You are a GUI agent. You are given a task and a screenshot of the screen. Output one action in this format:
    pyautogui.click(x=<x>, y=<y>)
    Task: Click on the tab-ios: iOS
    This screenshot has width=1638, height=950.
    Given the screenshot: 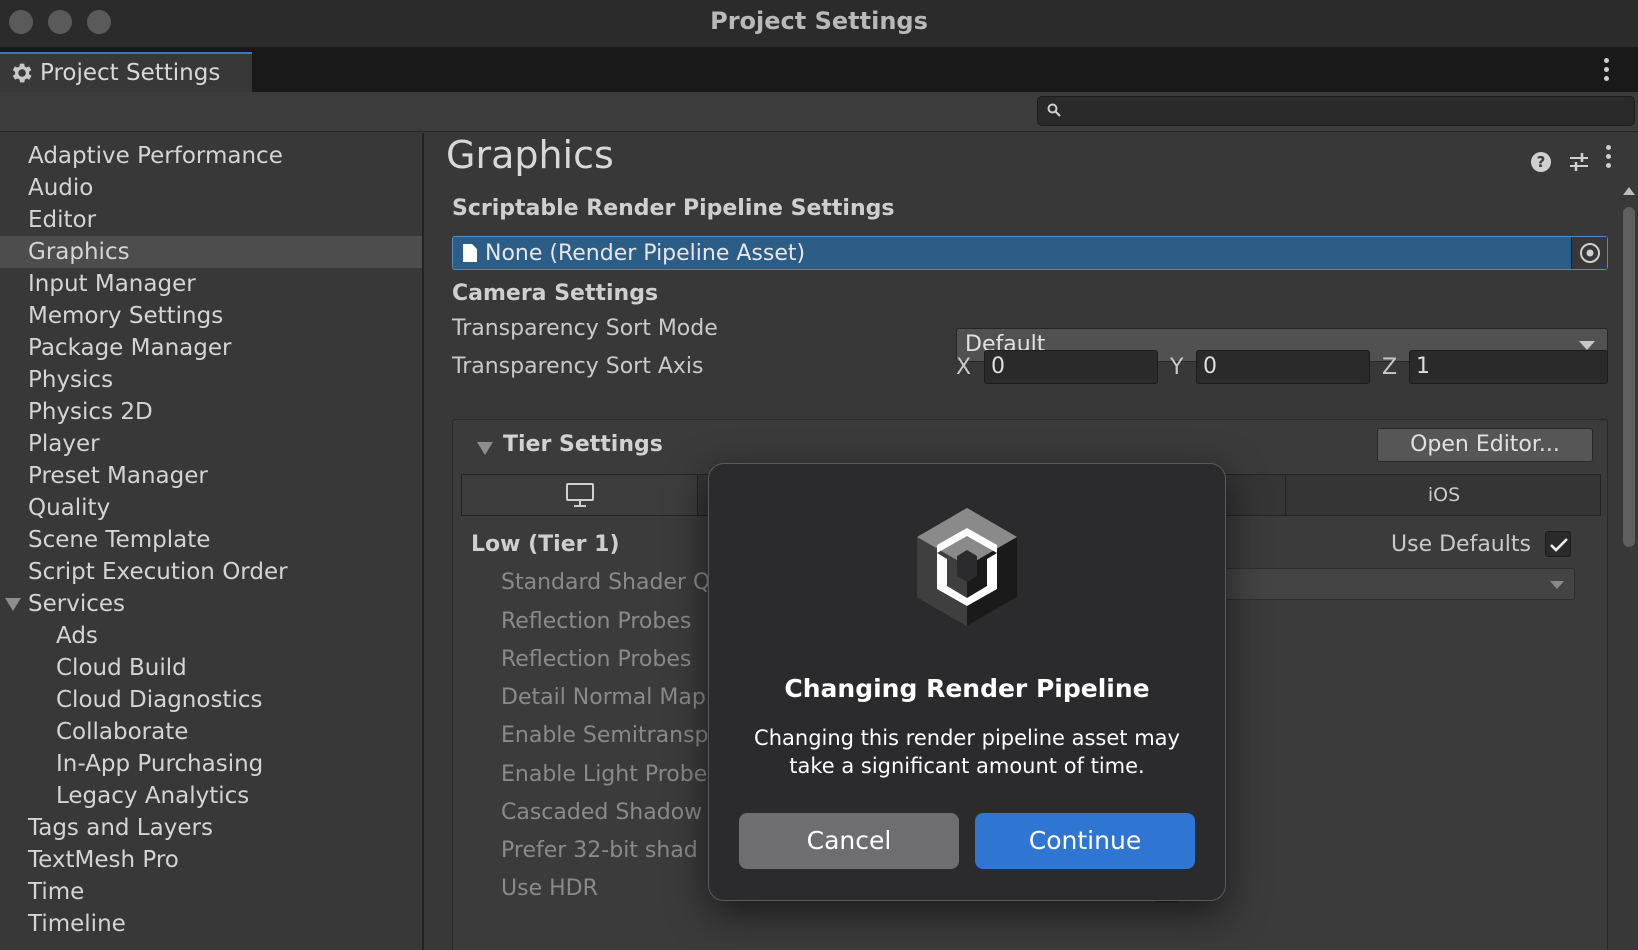 What is the action you would take?
    pyautogui.click(x=1444, y=495)
    